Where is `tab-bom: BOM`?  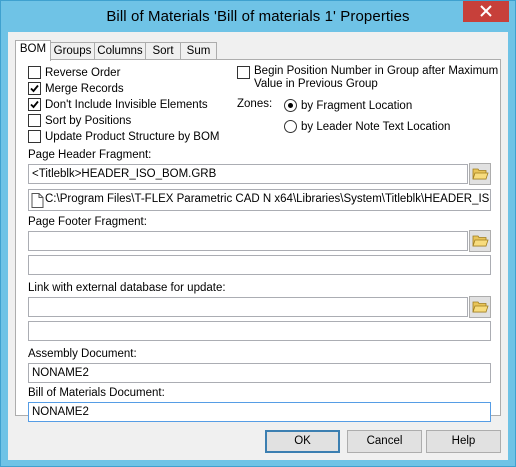 tab-bom: BOM is located at coordinates (33, 50).